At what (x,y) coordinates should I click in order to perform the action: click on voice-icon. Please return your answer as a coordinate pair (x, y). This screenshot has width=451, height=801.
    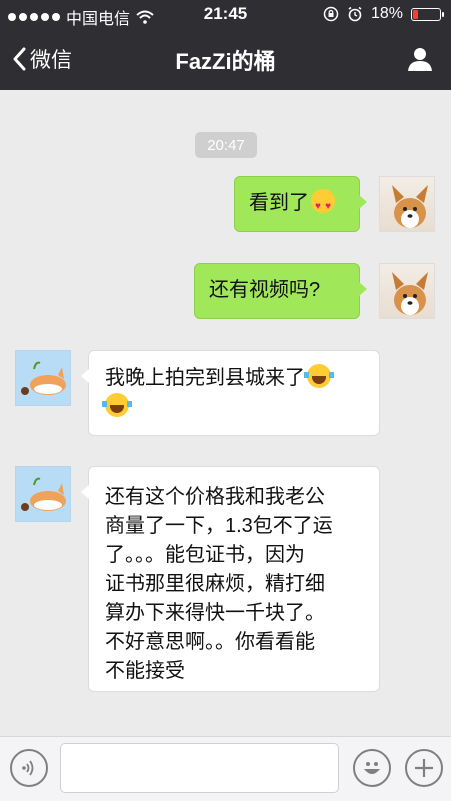
    Looking at the image, I should click on (28, 768).